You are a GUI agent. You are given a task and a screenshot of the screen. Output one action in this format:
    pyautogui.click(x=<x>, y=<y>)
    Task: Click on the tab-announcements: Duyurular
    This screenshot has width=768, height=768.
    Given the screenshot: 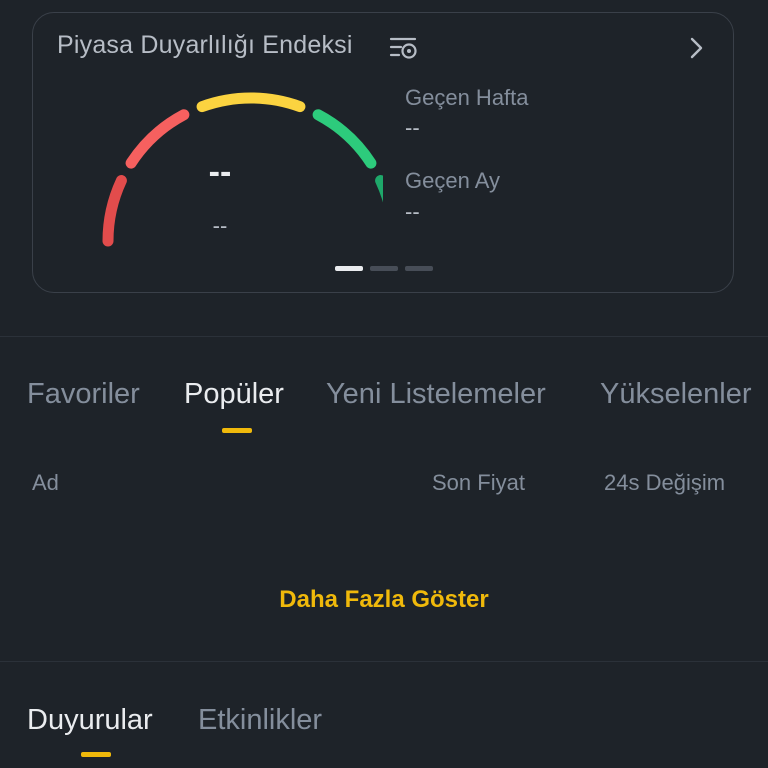 What is the action you would take?
    pyautogui.click(x=90, y=720)
    